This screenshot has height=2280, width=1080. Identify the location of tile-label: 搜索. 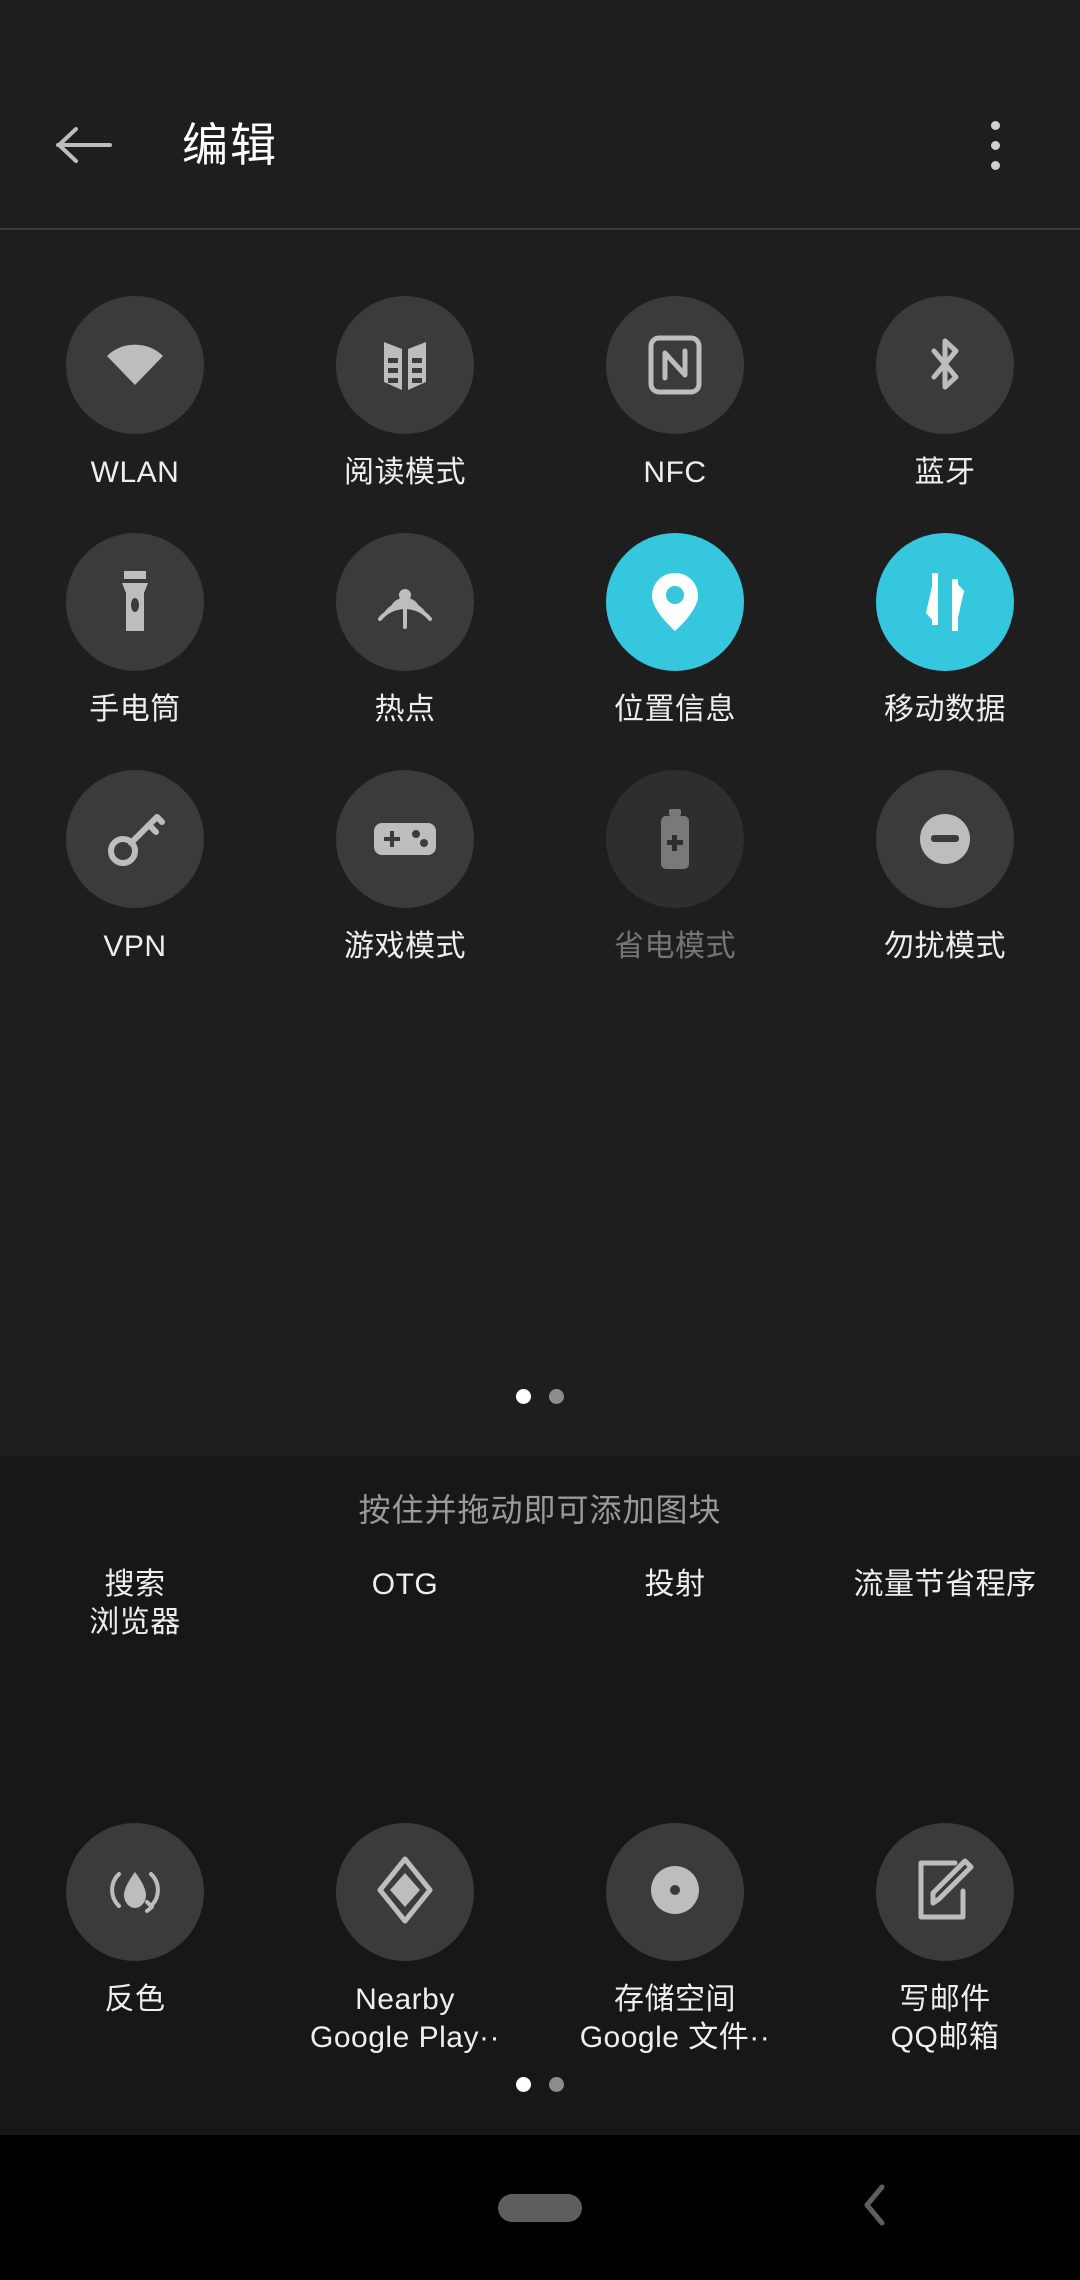
(135, 1584).